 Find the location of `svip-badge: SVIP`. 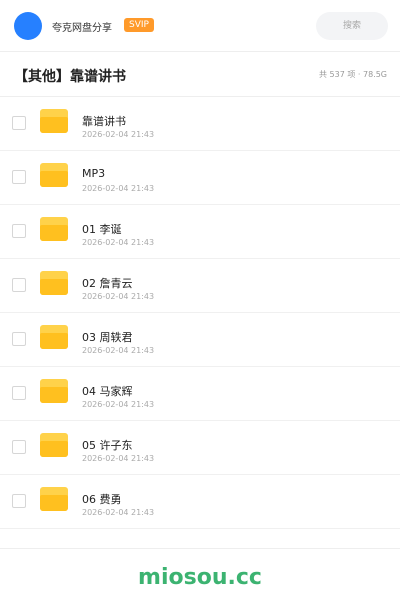

svip-badge: SVIP is located at coordinates (139, 25).